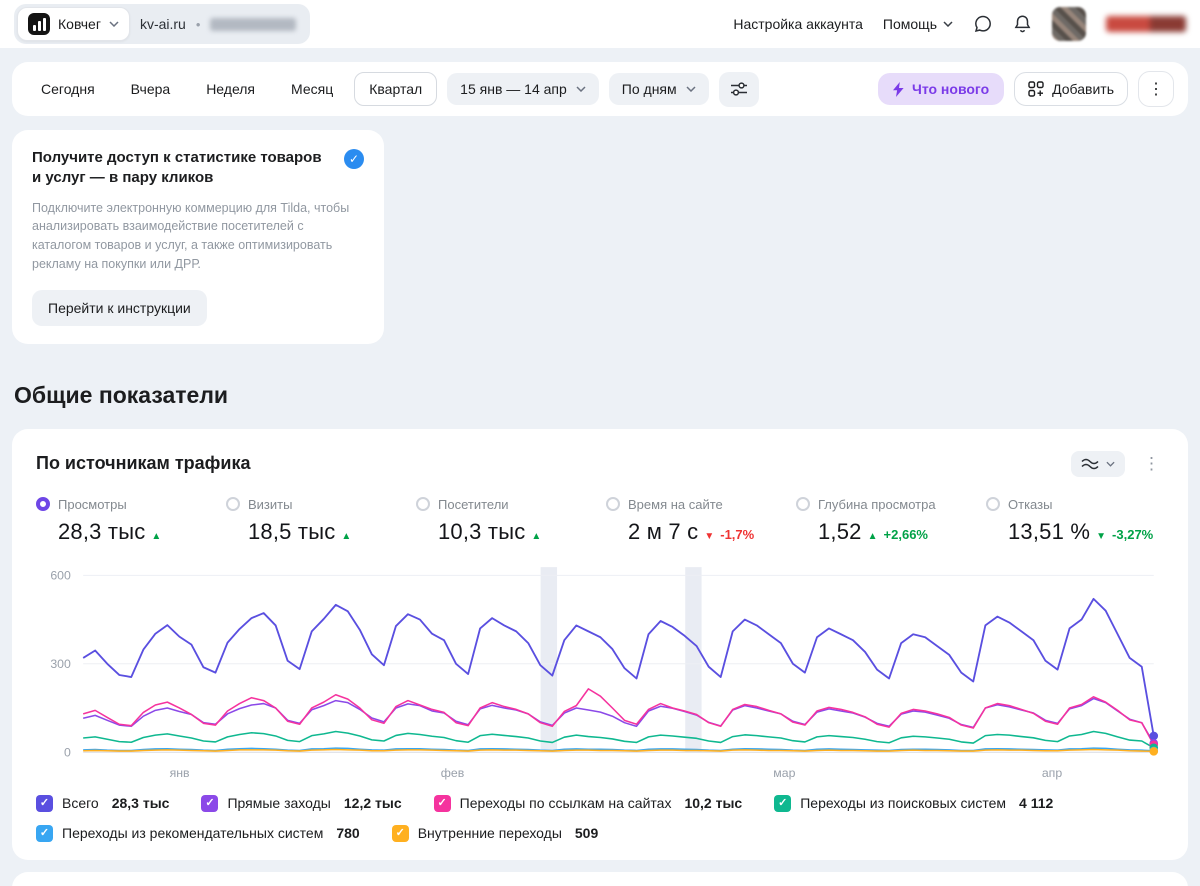 This screenshot has width=1200, height=886. I want to click on legend-item-3: ✓ Переходы по ссылкам на сайтах 10,2 тыс, so click(588, 803).